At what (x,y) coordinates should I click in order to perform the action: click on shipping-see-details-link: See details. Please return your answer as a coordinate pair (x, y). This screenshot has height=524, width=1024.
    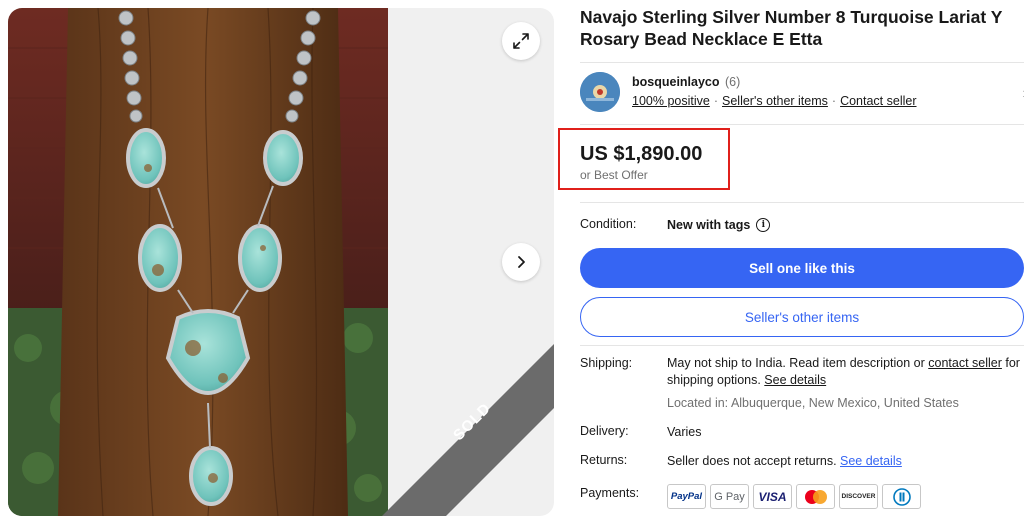
    Looking at the image, I should click on (795, 380).